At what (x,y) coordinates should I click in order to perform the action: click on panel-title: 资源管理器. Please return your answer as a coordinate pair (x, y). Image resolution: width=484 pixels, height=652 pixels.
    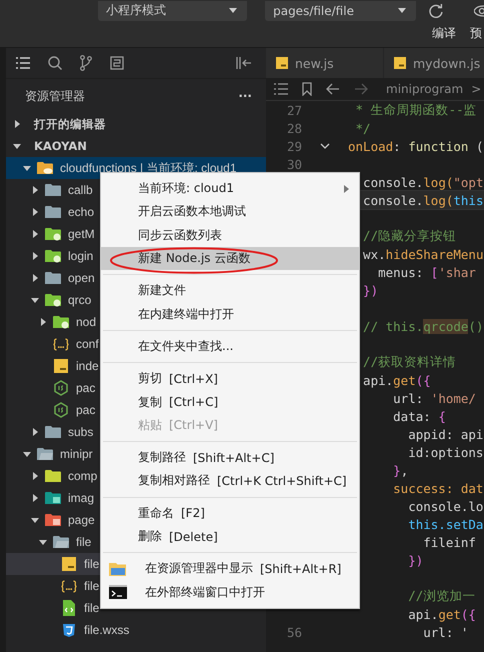
    Looking at the image, I should click on (55, 96).